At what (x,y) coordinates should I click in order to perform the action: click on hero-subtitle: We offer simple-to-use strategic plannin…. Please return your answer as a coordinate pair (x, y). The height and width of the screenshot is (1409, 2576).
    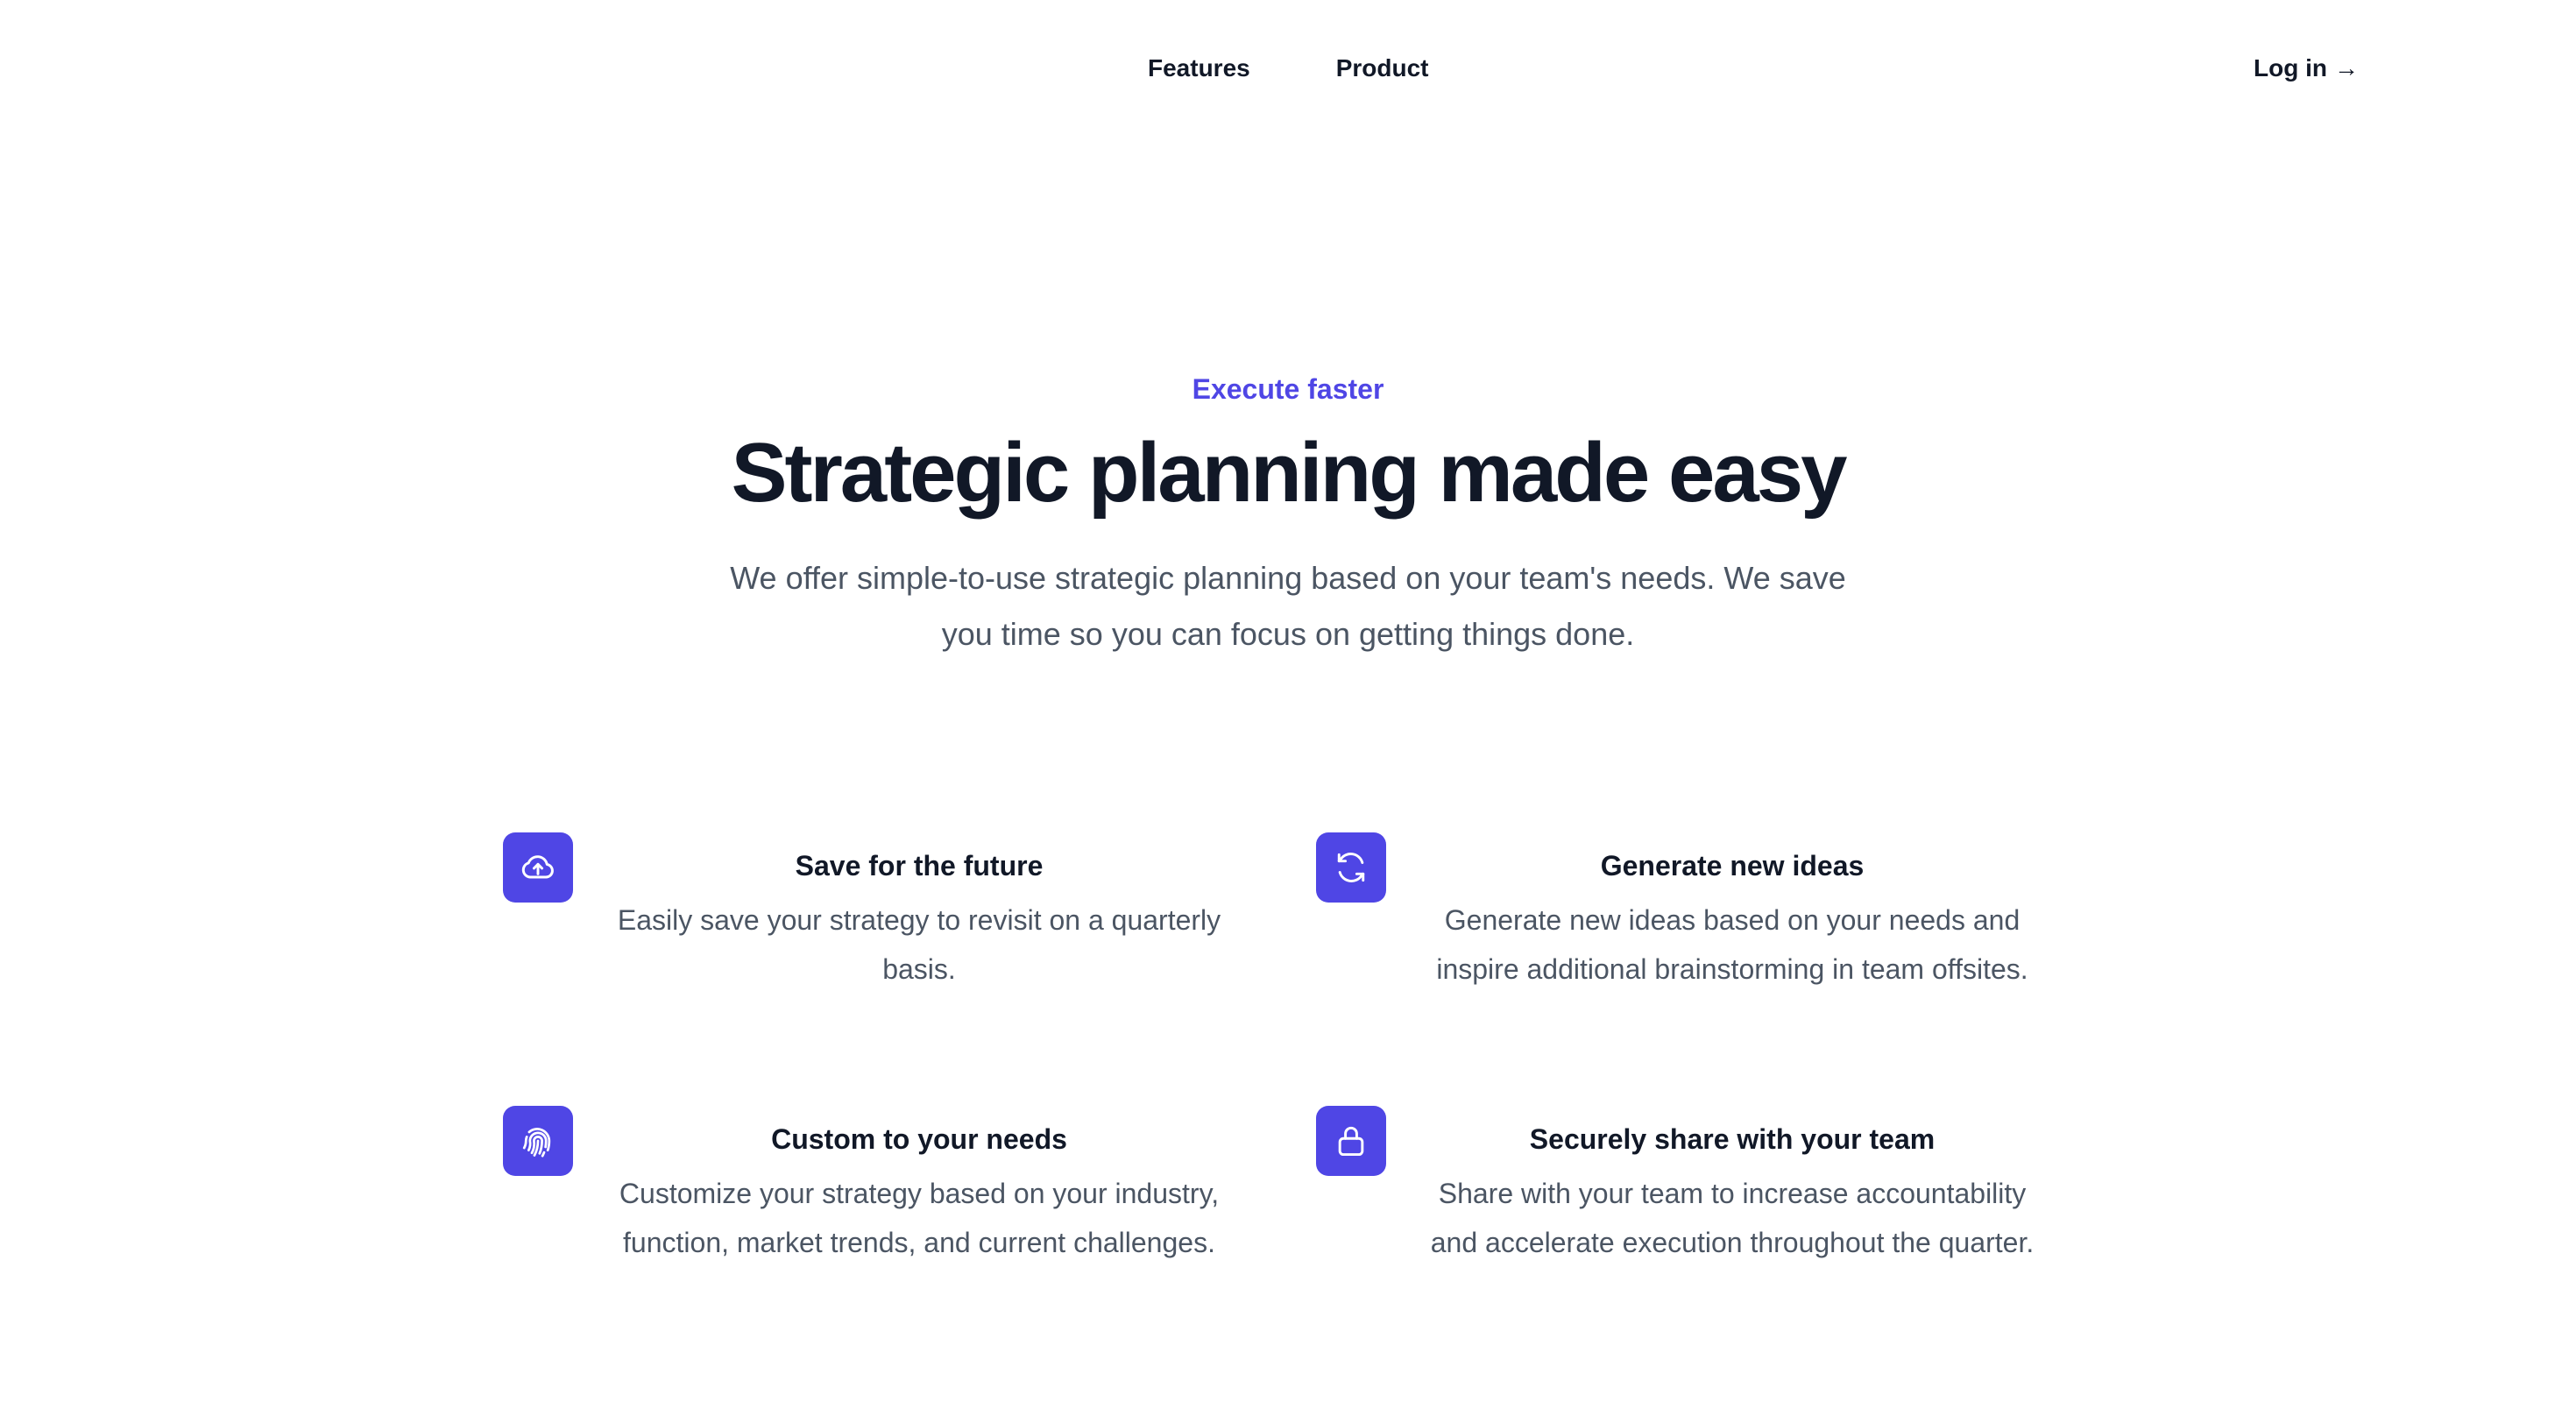
    Looking at the image, I should click on (1288, 606).